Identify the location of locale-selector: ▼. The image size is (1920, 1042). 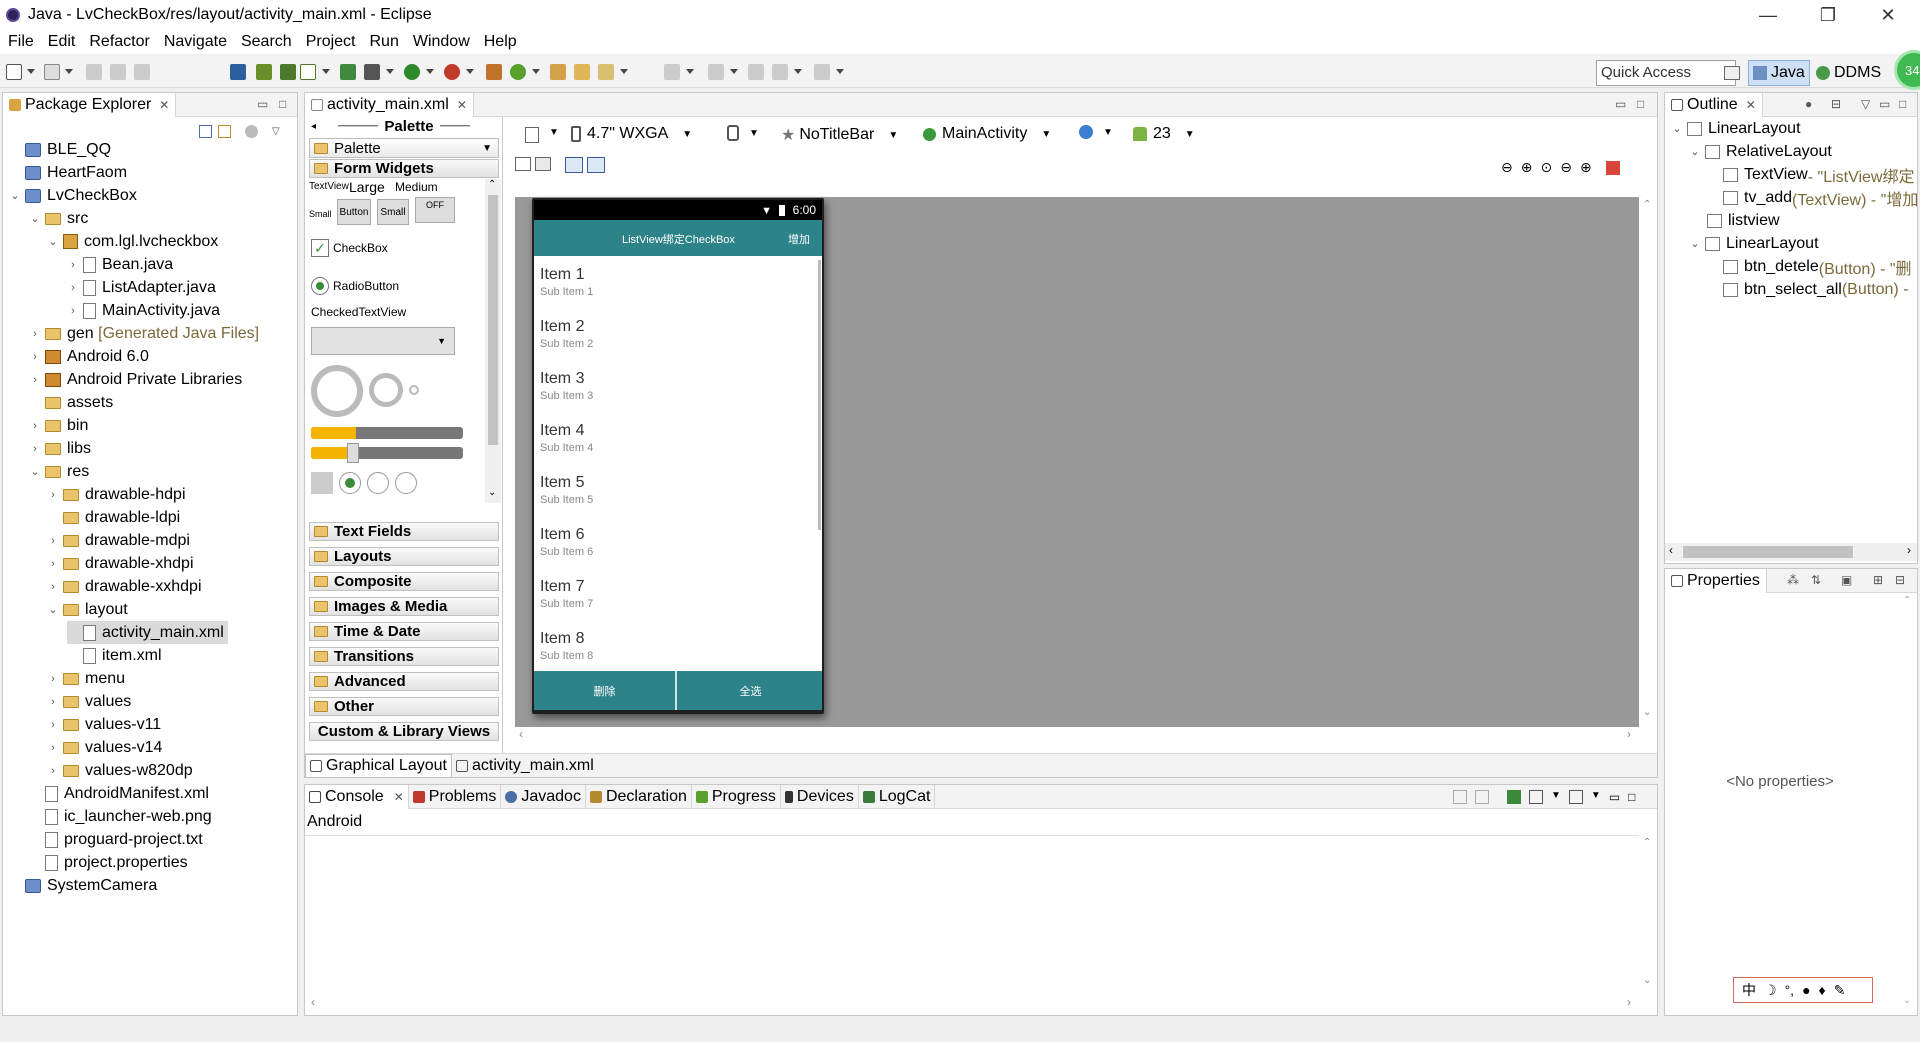
(1096, 132).